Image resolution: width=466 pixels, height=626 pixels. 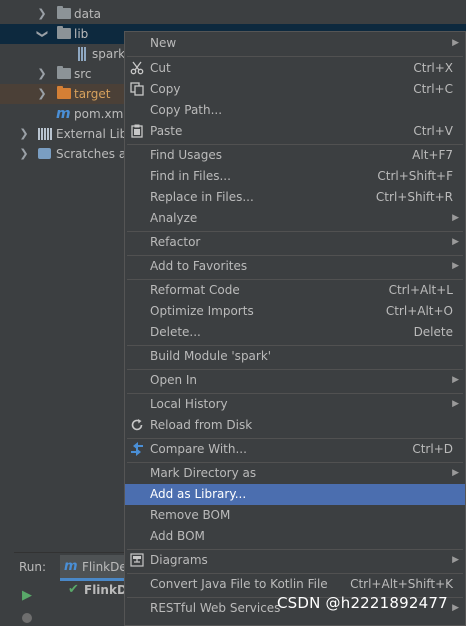 What do you see at coordinates (44, 153) in the screenshot?
I see `scratches-icon` at bounding box center [44, 153].